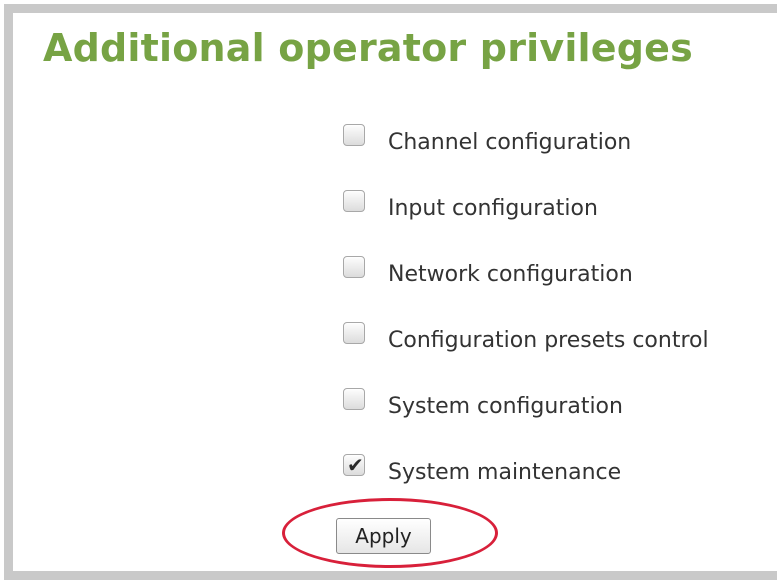 The height and width of the screenshot is (584, 777). I want to click on checkbox: ✔, so click(354, 465).